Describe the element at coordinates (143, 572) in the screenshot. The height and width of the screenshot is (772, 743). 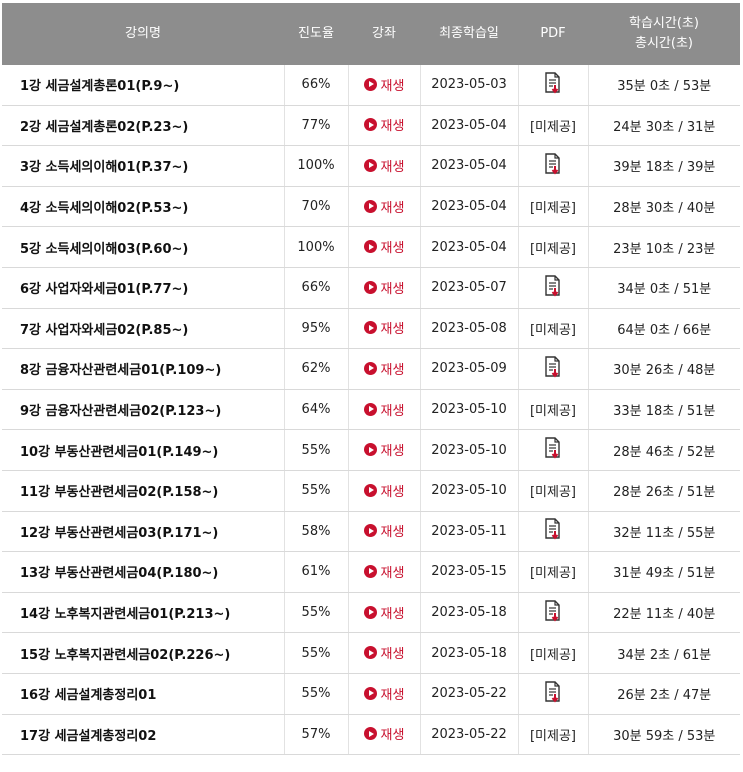
I see `lecture-title: 13강 부동산관련세금04(P.180~)` at that location.